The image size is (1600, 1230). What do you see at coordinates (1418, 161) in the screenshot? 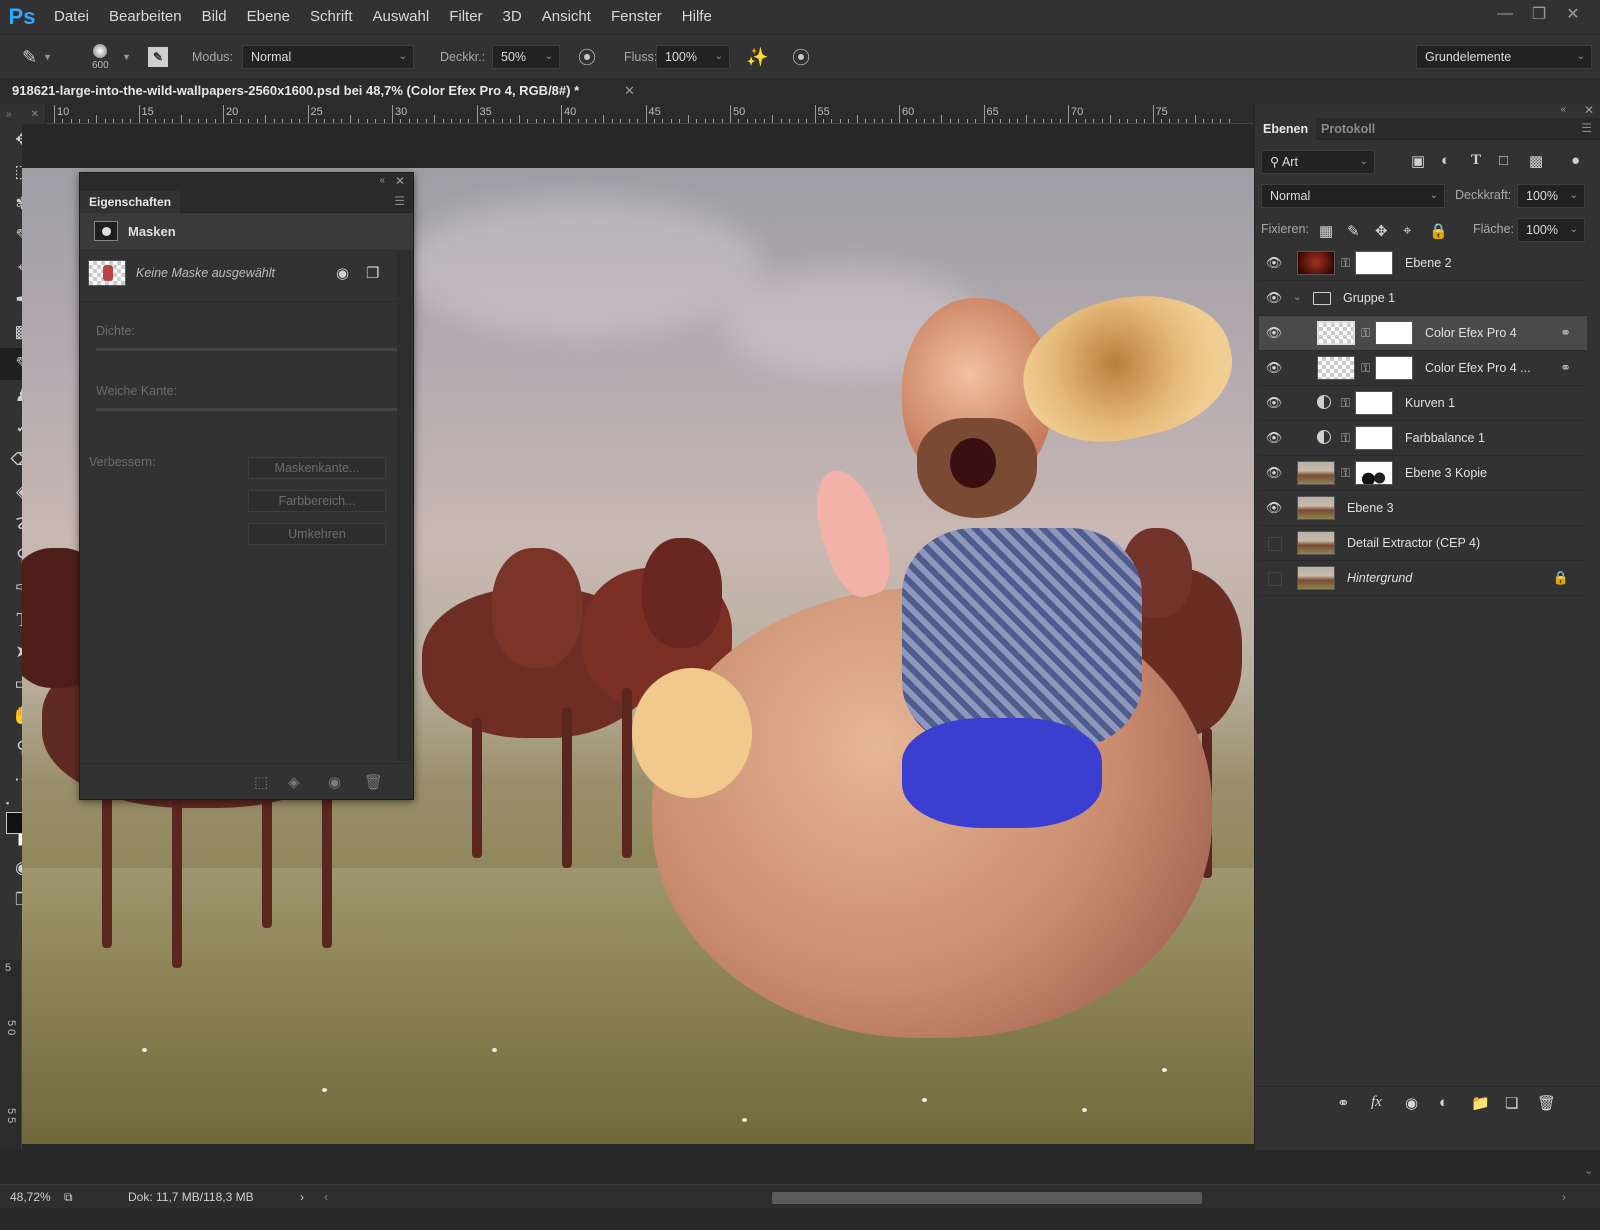
I see `filter-pixel-icon: ▣` at bounding box center [1418, 161].